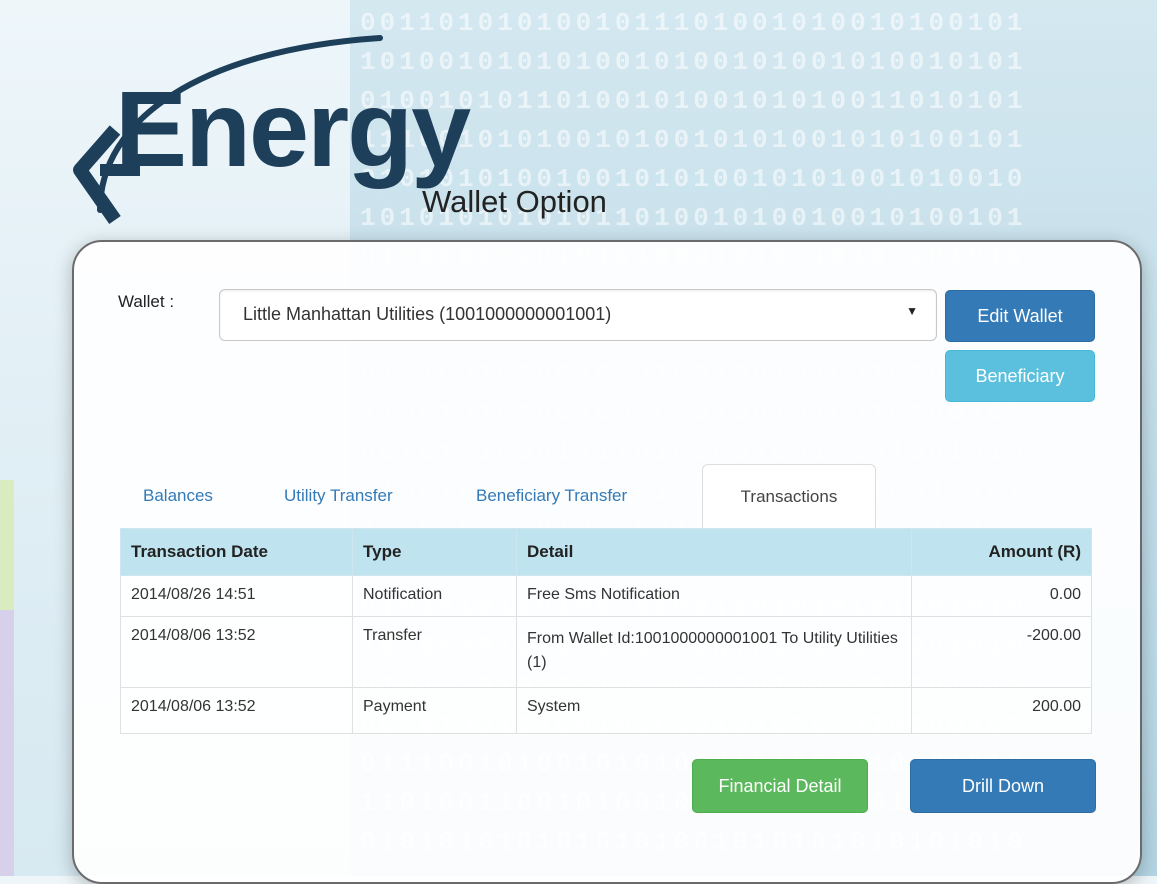  Describe the element at coordinates (236, 596) in the screenshot. I see `cell-date: 2014/08/26 14:51` at that location.